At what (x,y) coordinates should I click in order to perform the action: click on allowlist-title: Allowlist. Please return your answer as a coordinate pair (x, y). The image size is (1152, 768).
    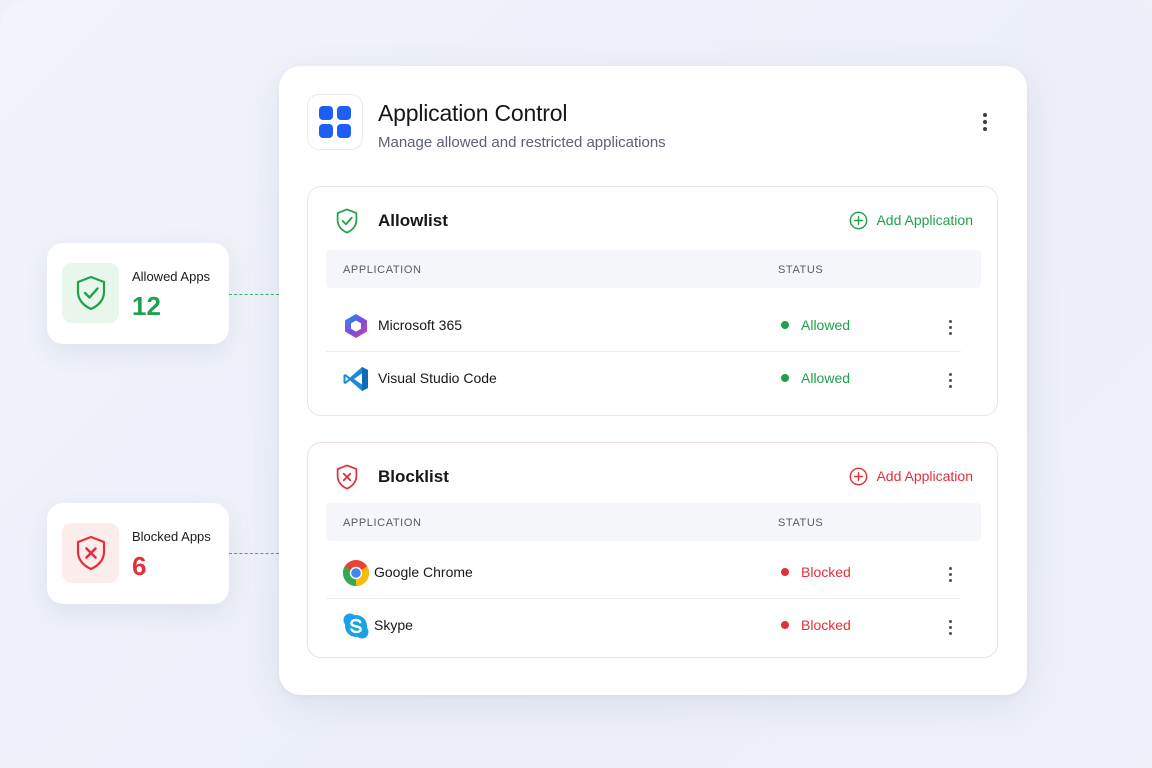
    Looking at the image, I should click on (413, 220).